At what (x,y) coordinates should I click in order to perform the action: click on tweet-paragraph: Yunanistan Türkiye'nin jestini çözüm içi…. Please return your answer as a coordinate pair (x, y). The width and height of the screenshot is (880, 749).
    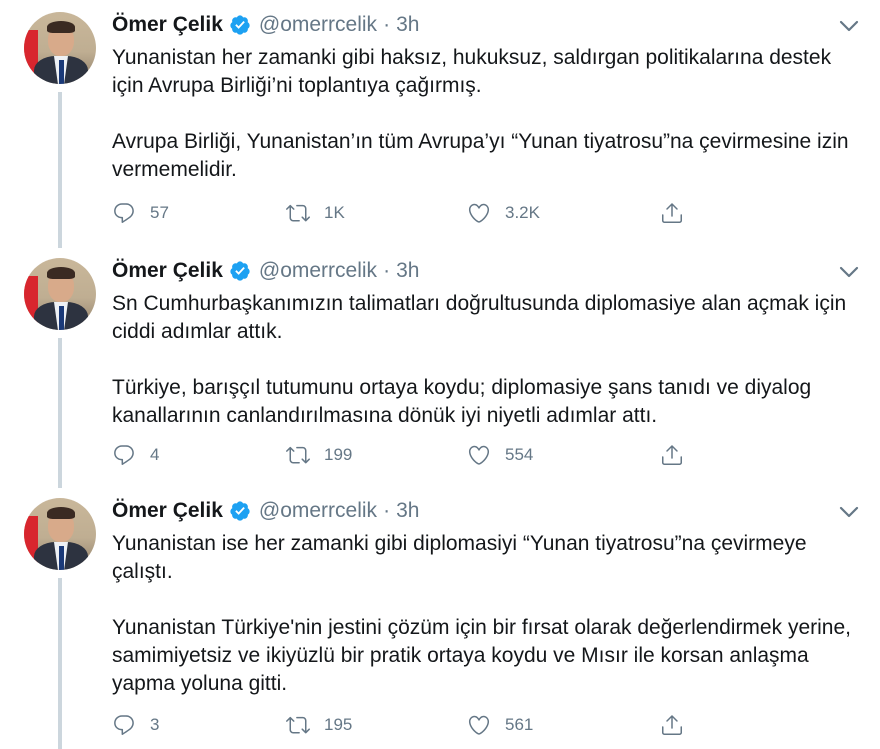
    Looking at the image, I should click on (481, 655).